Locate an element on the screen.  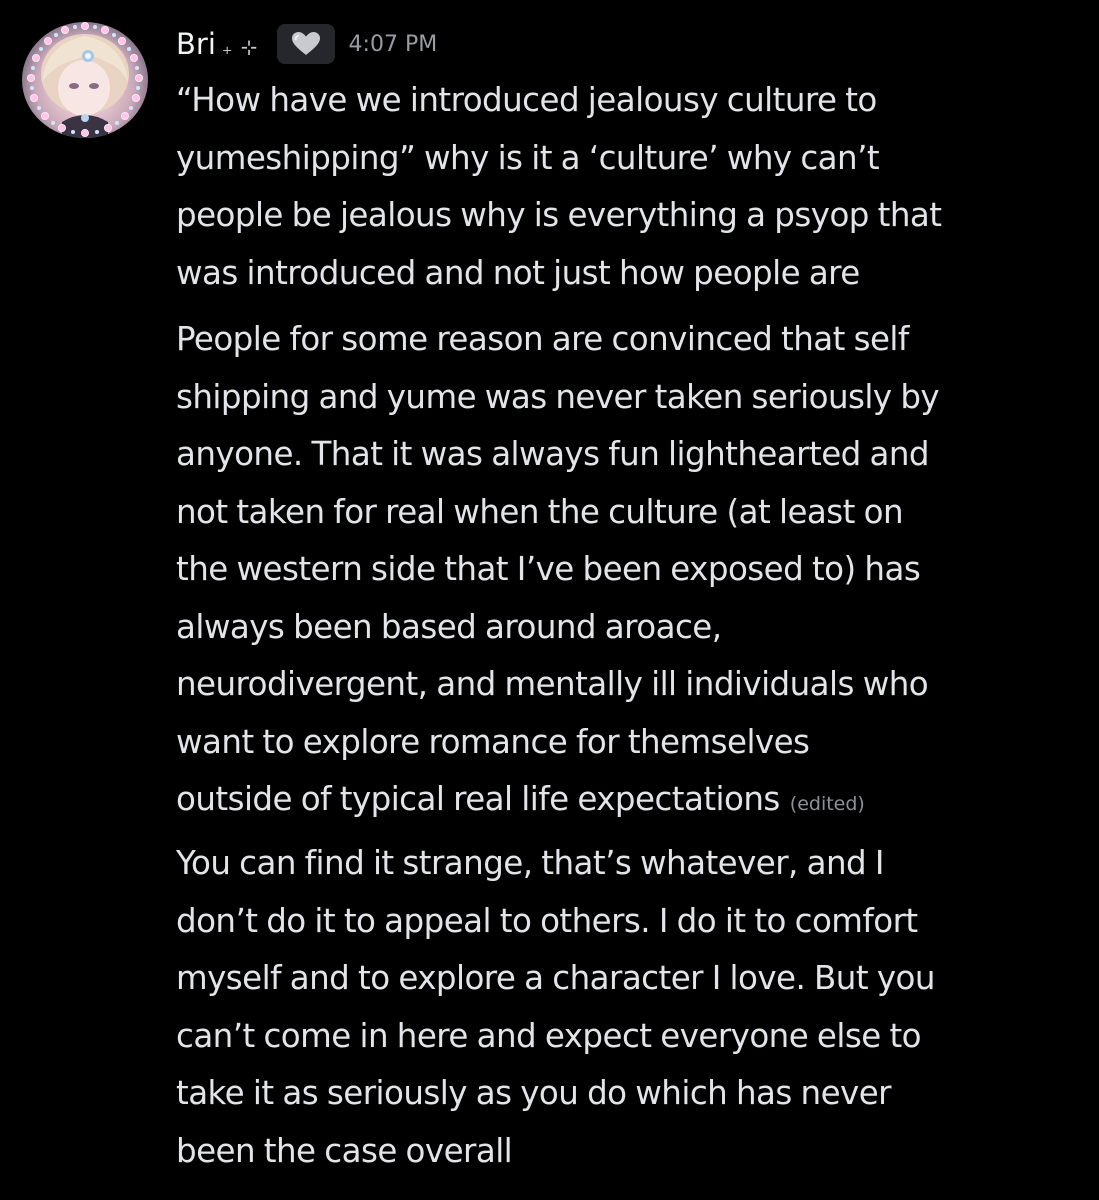
message-header: Bri ₊ ⊹ 4:07 PM is located at coordinates (306, 44).